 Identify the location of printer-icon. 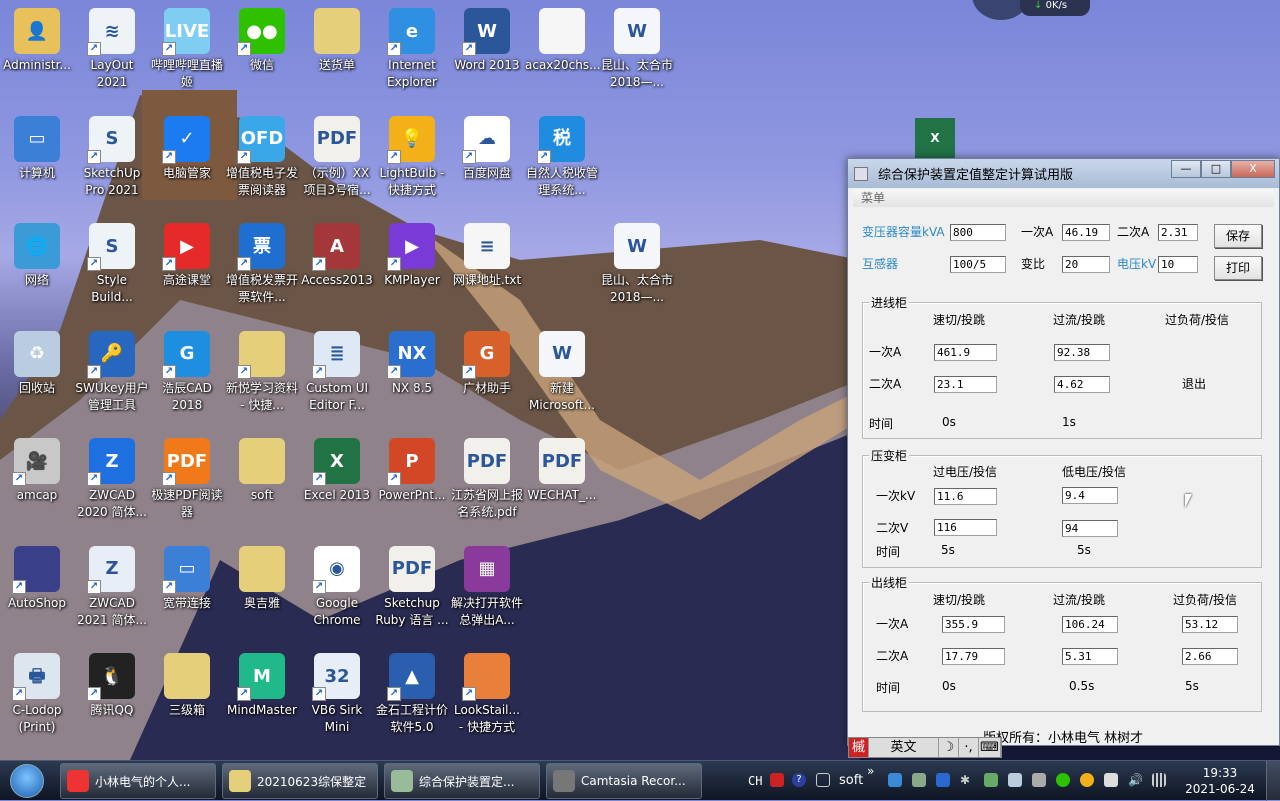
(1015, 780).